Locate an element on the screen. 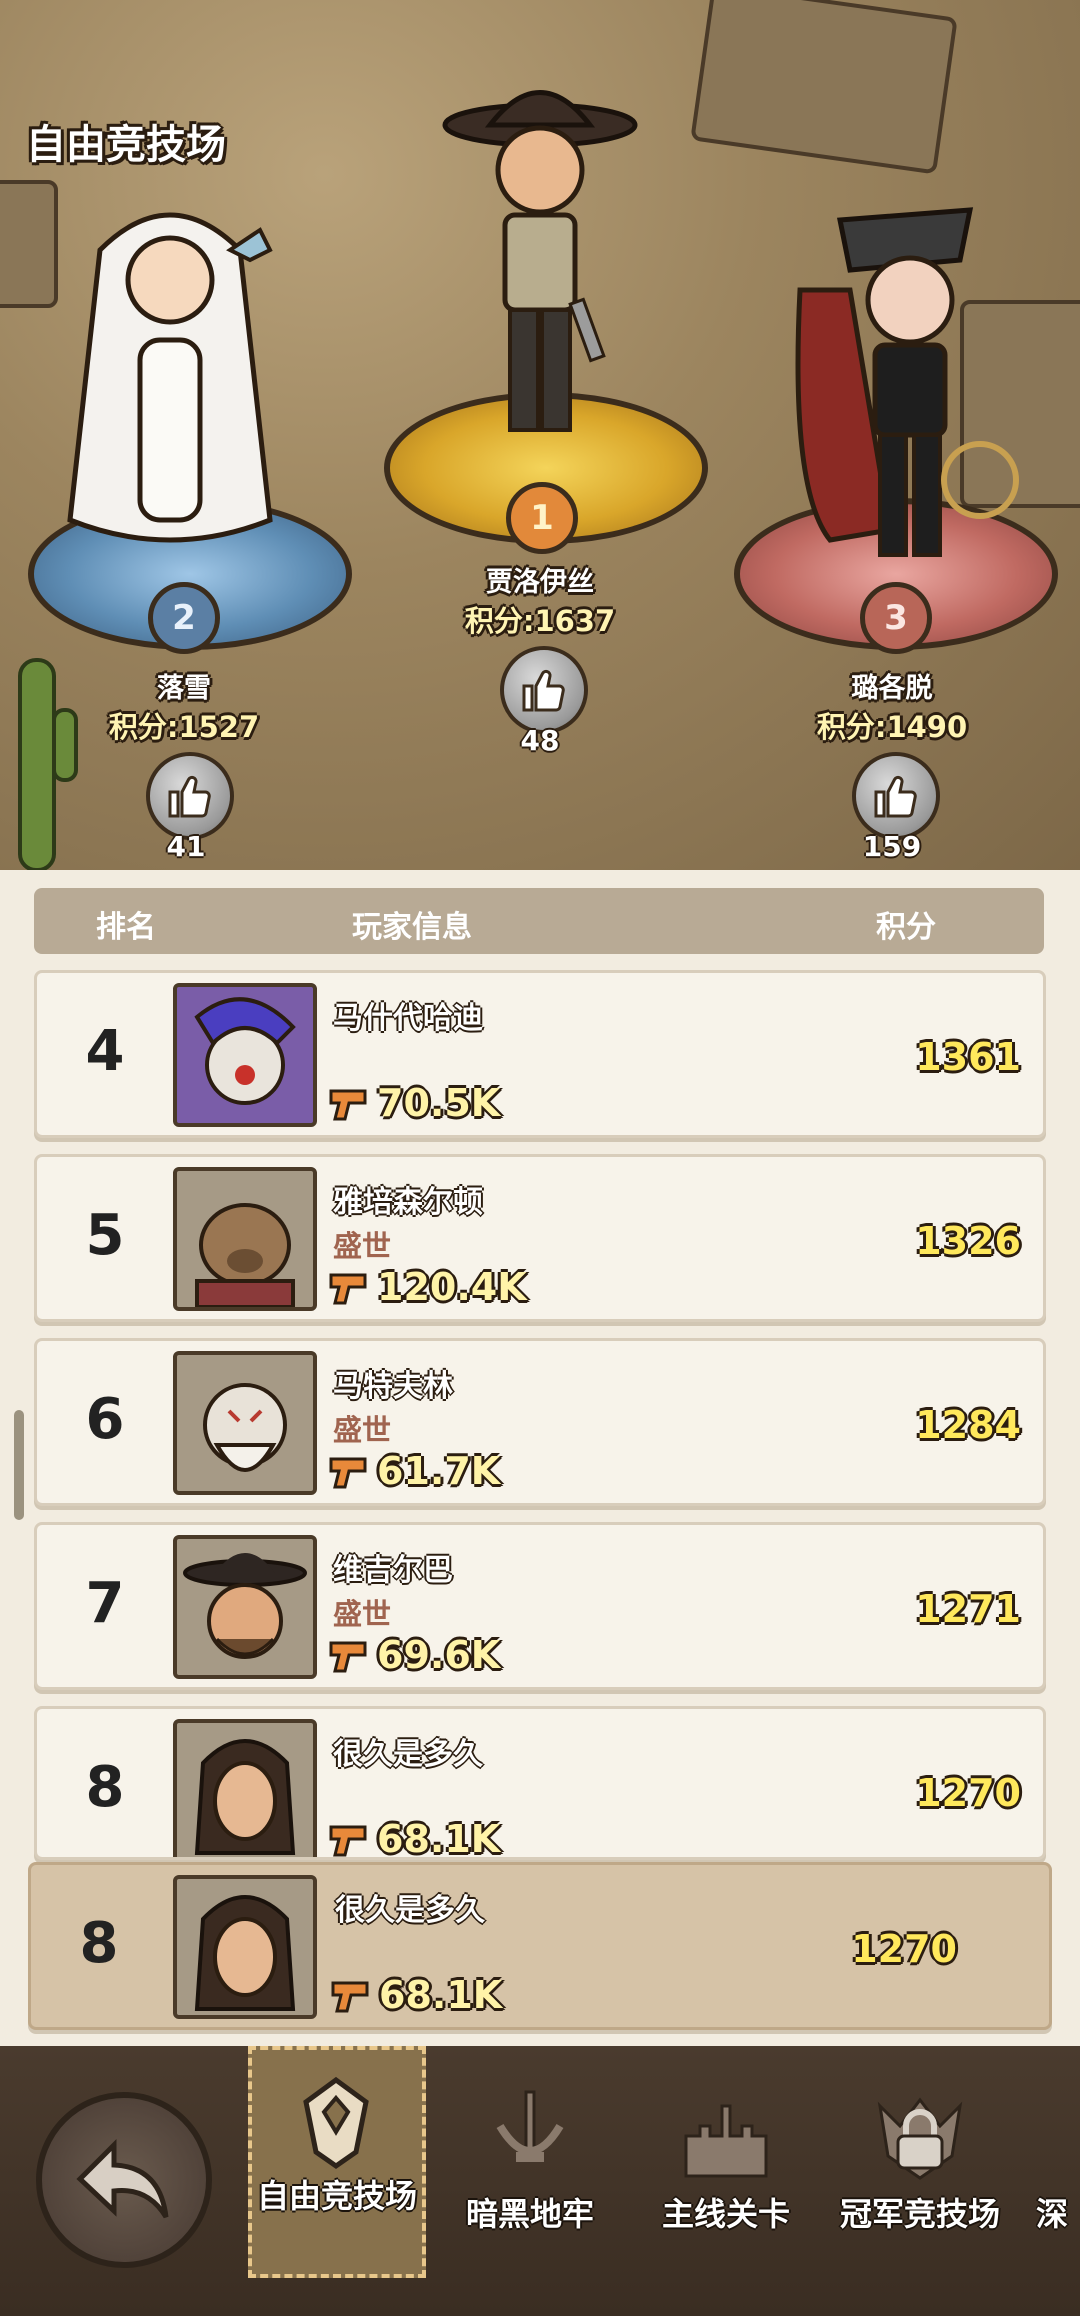 The height and width of the screenshot is (2316, 1080). tab-free-arena: 自由竞技场 is located at coordinates (337, 2162).